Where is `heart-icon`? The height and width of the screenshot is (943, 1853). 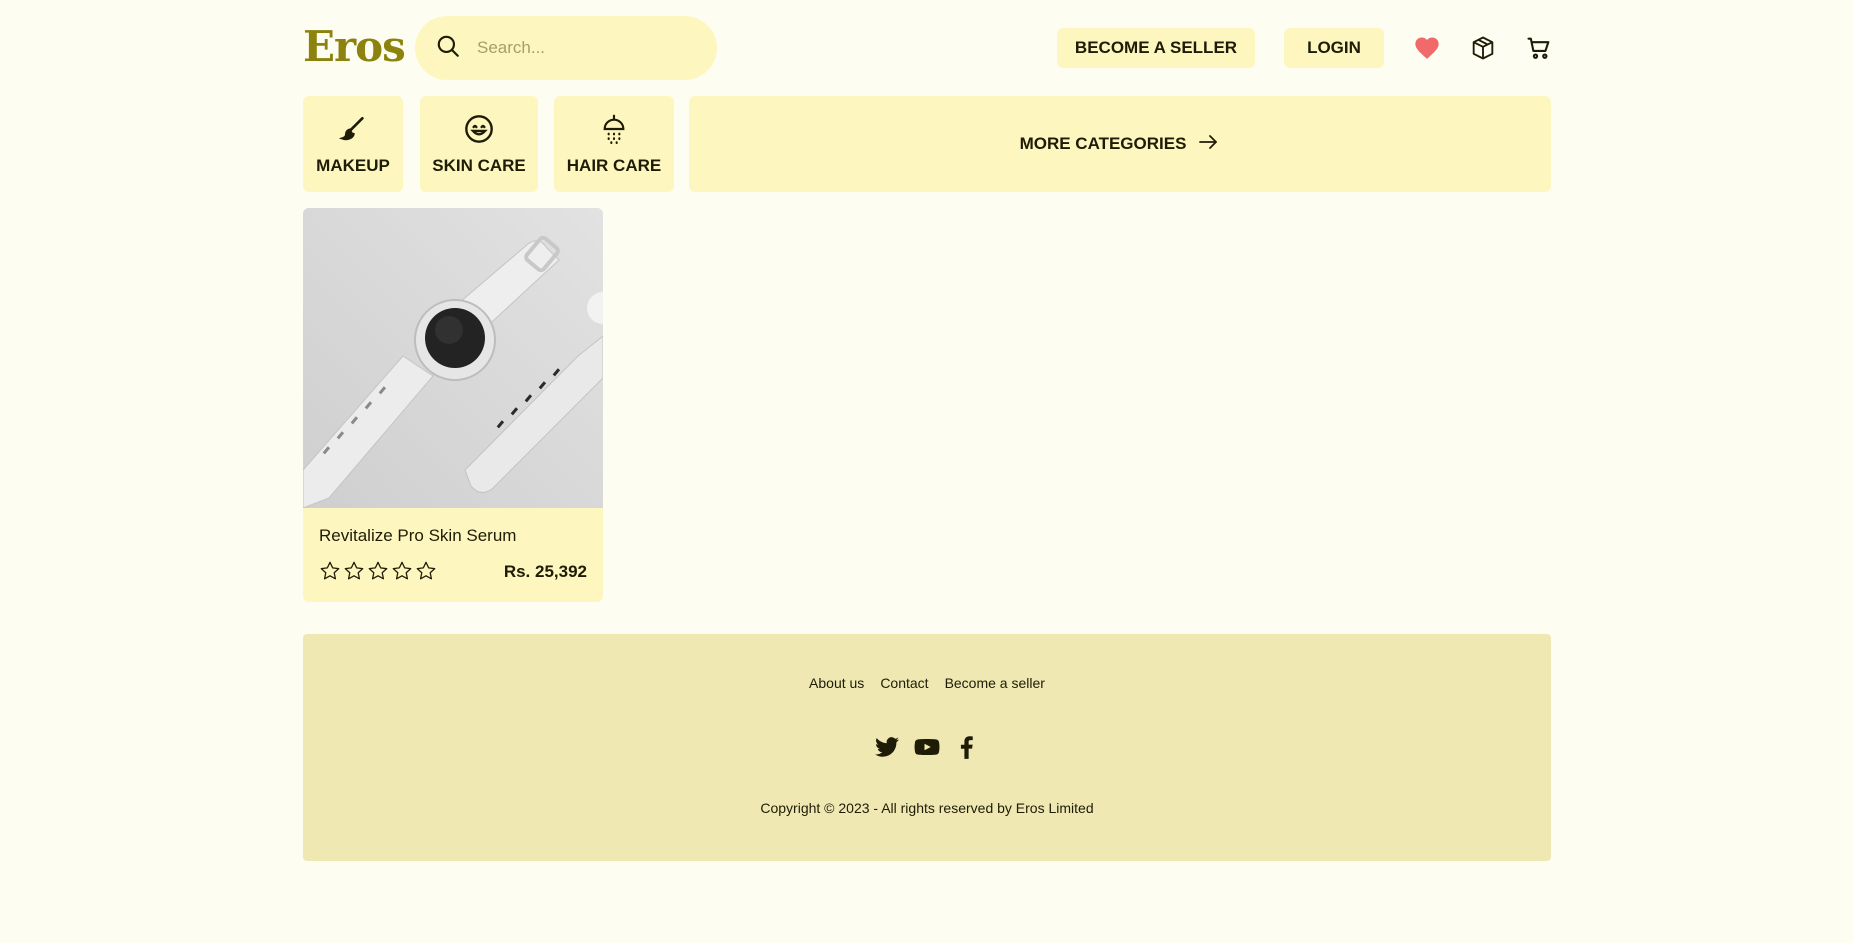 heart-icon is located at coordinates (1427, 48).